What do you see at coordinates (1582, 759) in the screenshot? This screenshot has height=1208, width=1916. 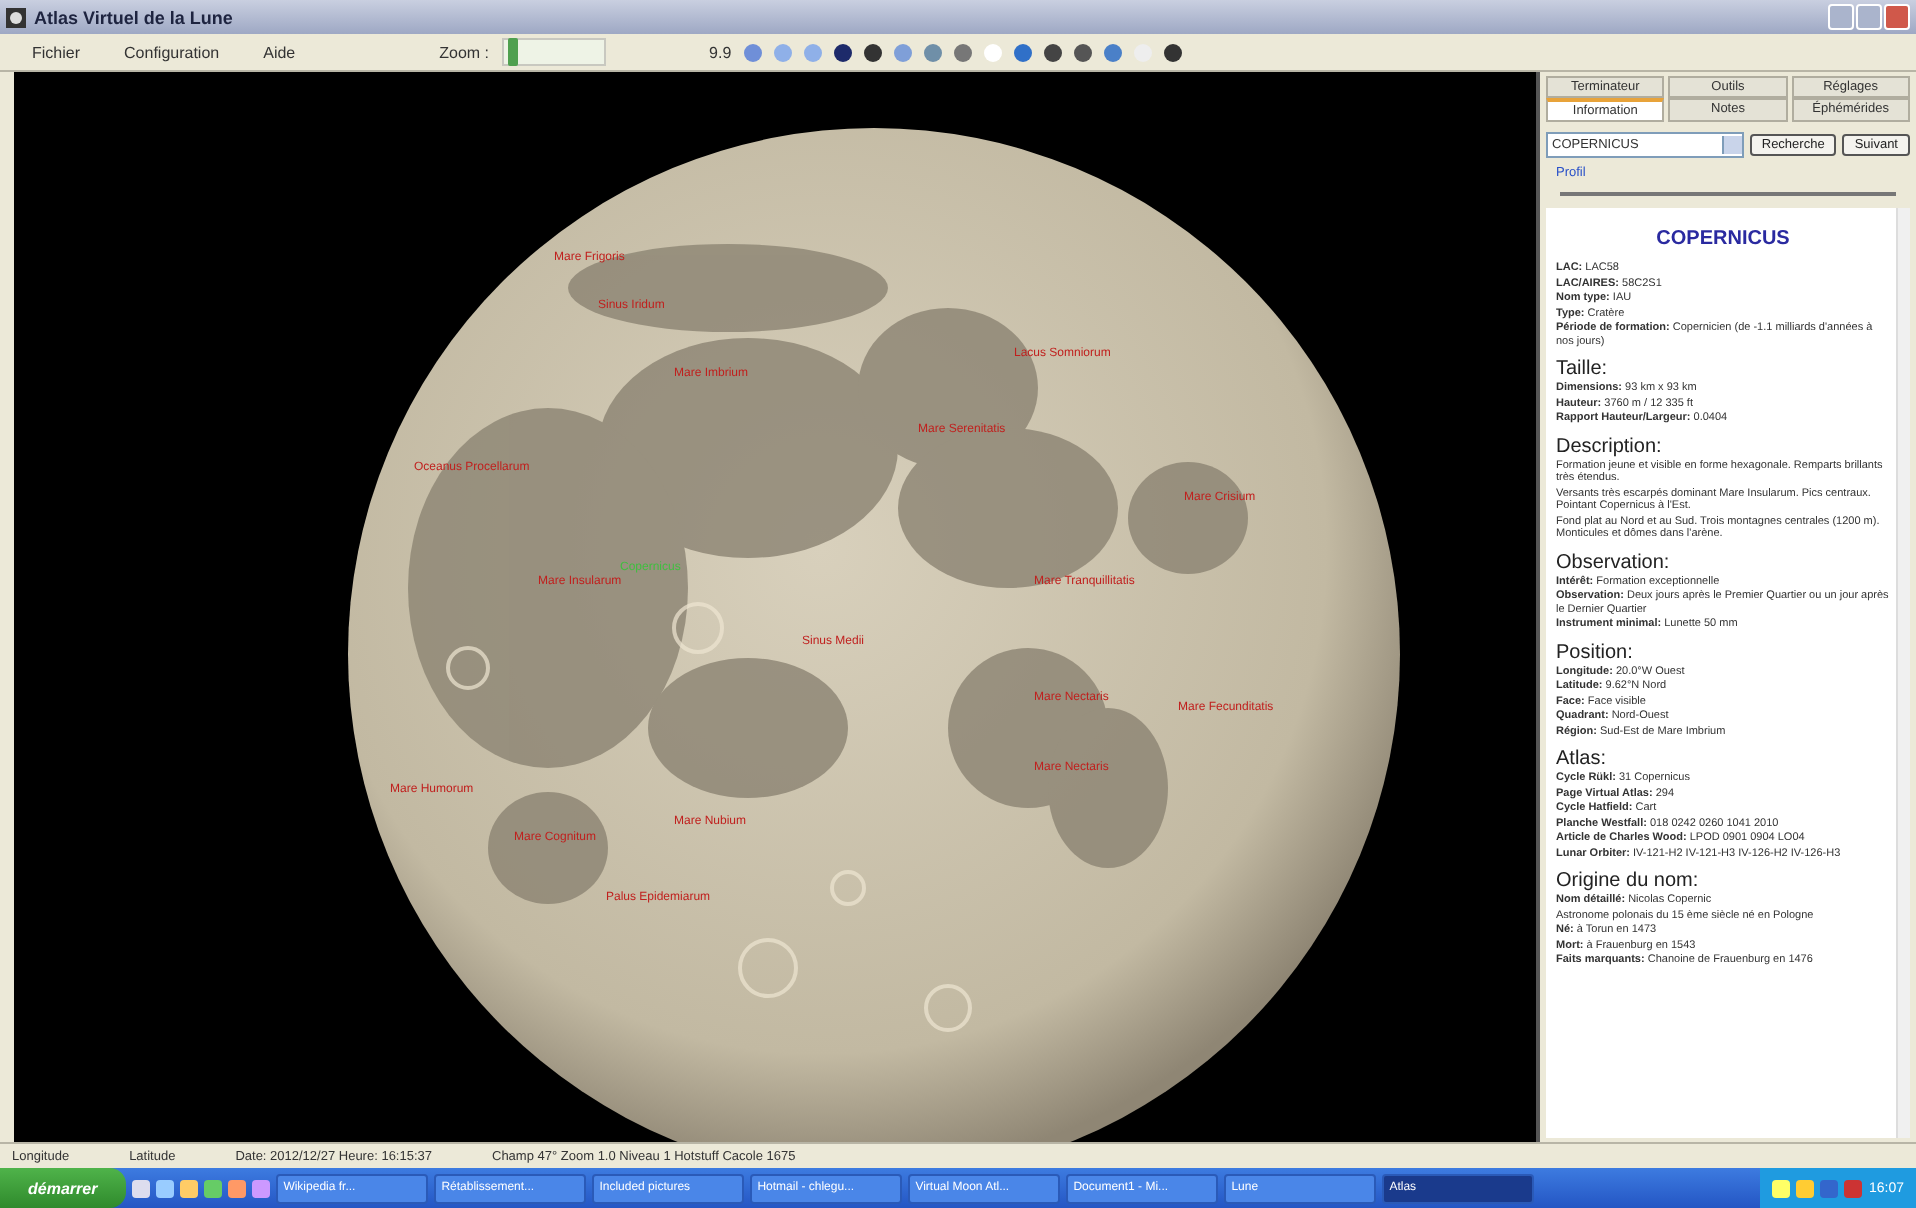 I see `section-heading: Atlas:` at bounding box center [1582, 759].